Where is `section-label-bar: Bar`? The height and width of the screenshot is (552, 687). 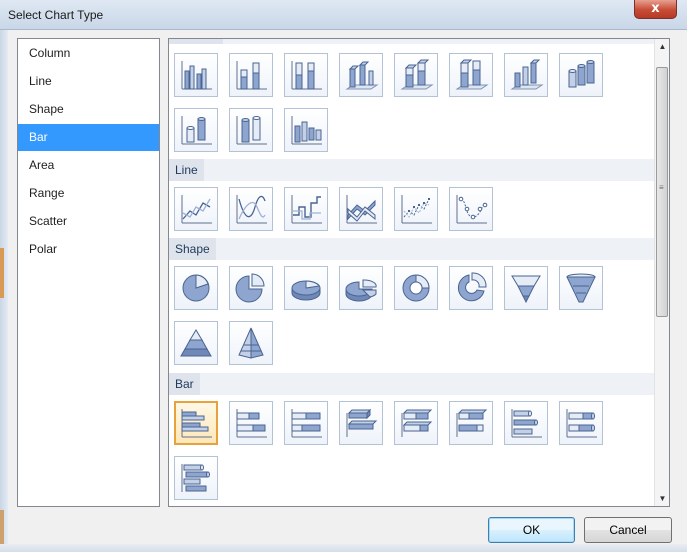 section-label-bar: Bar is located at coordinates (184, 384).